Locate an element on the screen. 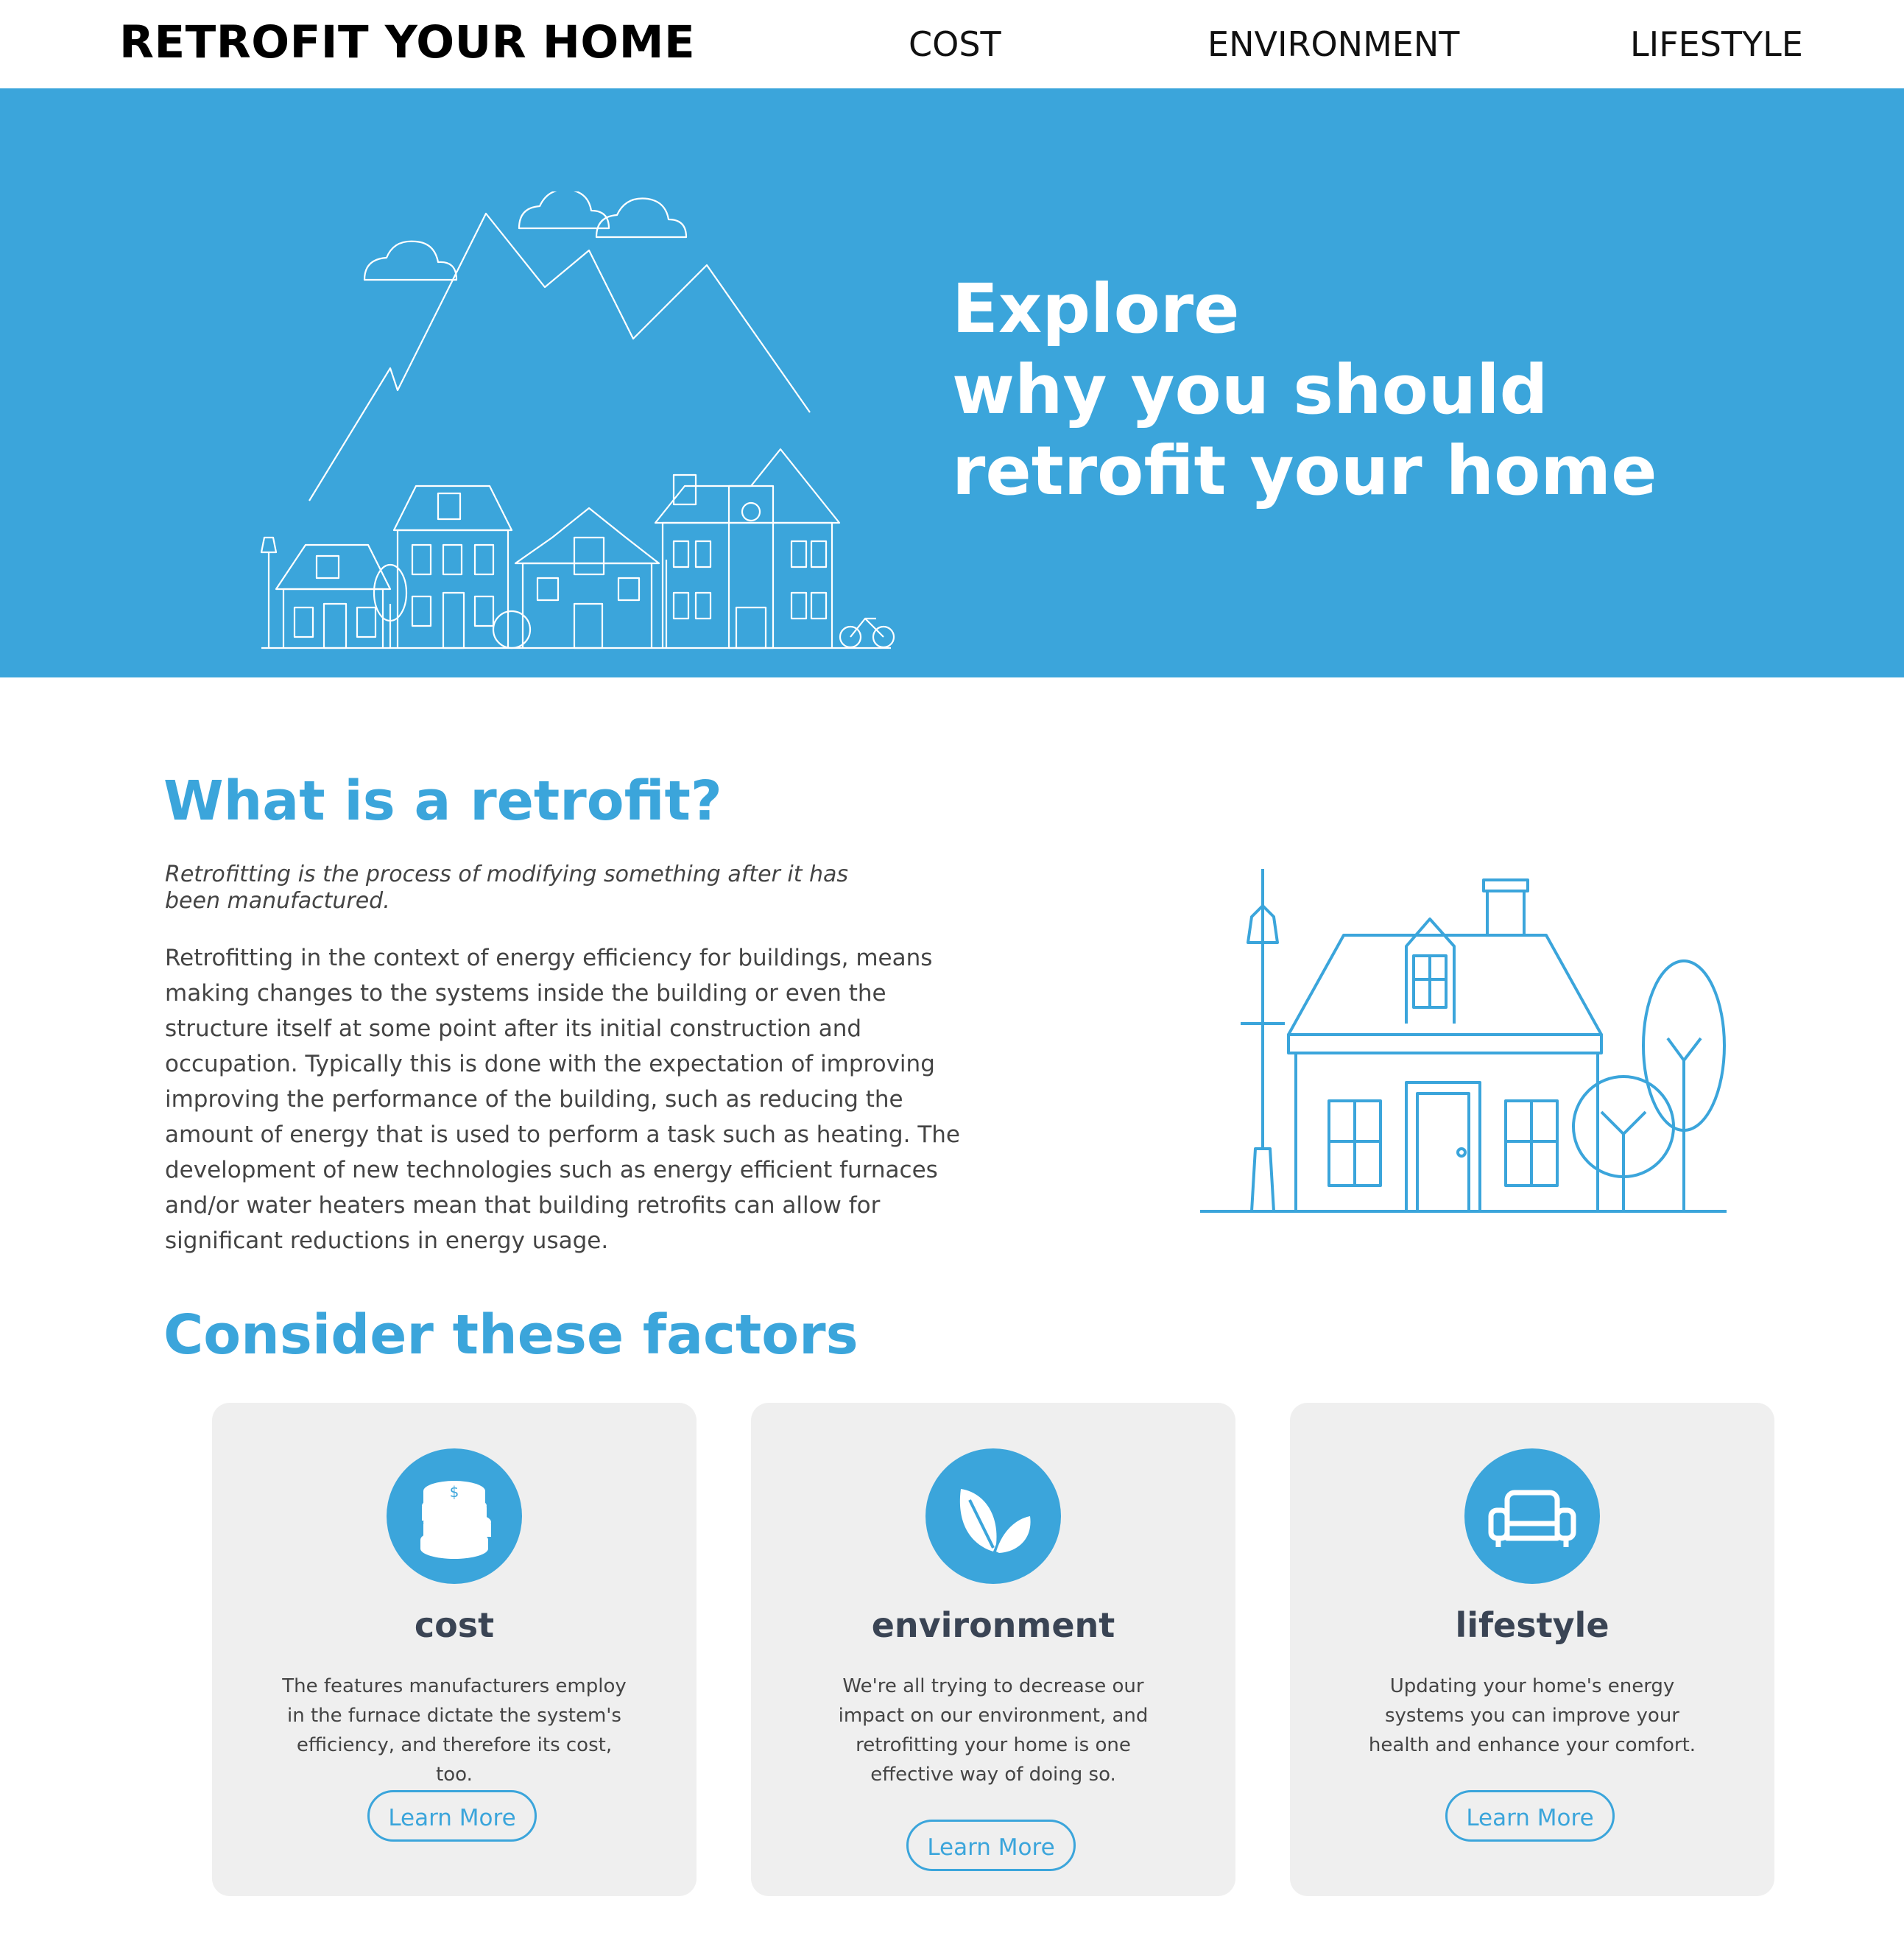 The height and width of the screenshot is (1944, 1904). card-title-lifestyle: lifestyle is located at coordinates (1532, 1625).